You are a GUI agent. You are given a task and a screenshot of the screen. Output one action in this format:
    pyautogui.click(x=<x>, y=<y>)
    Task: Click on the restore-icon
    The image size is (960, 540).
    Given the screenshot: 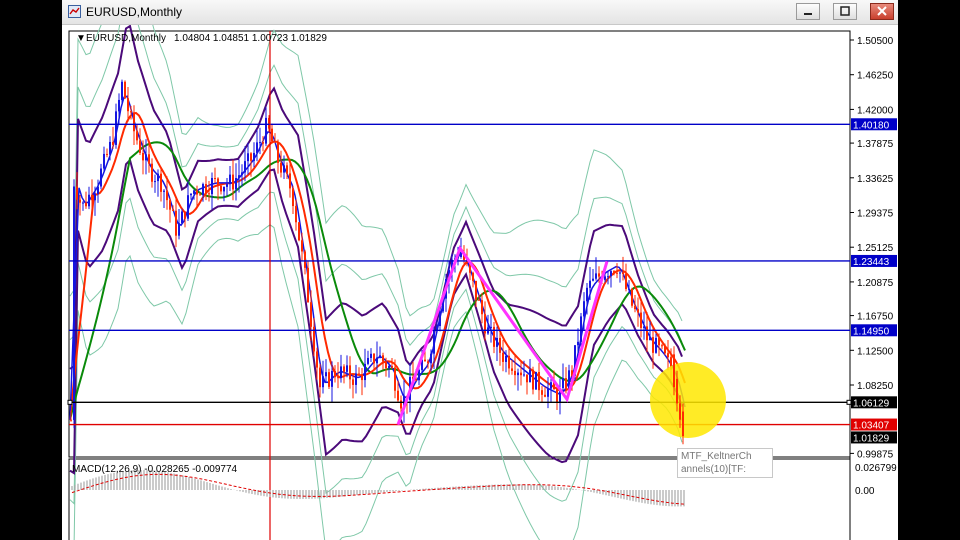 What is the action you would take?
    pyautogui.click(x=845, y=11)
    